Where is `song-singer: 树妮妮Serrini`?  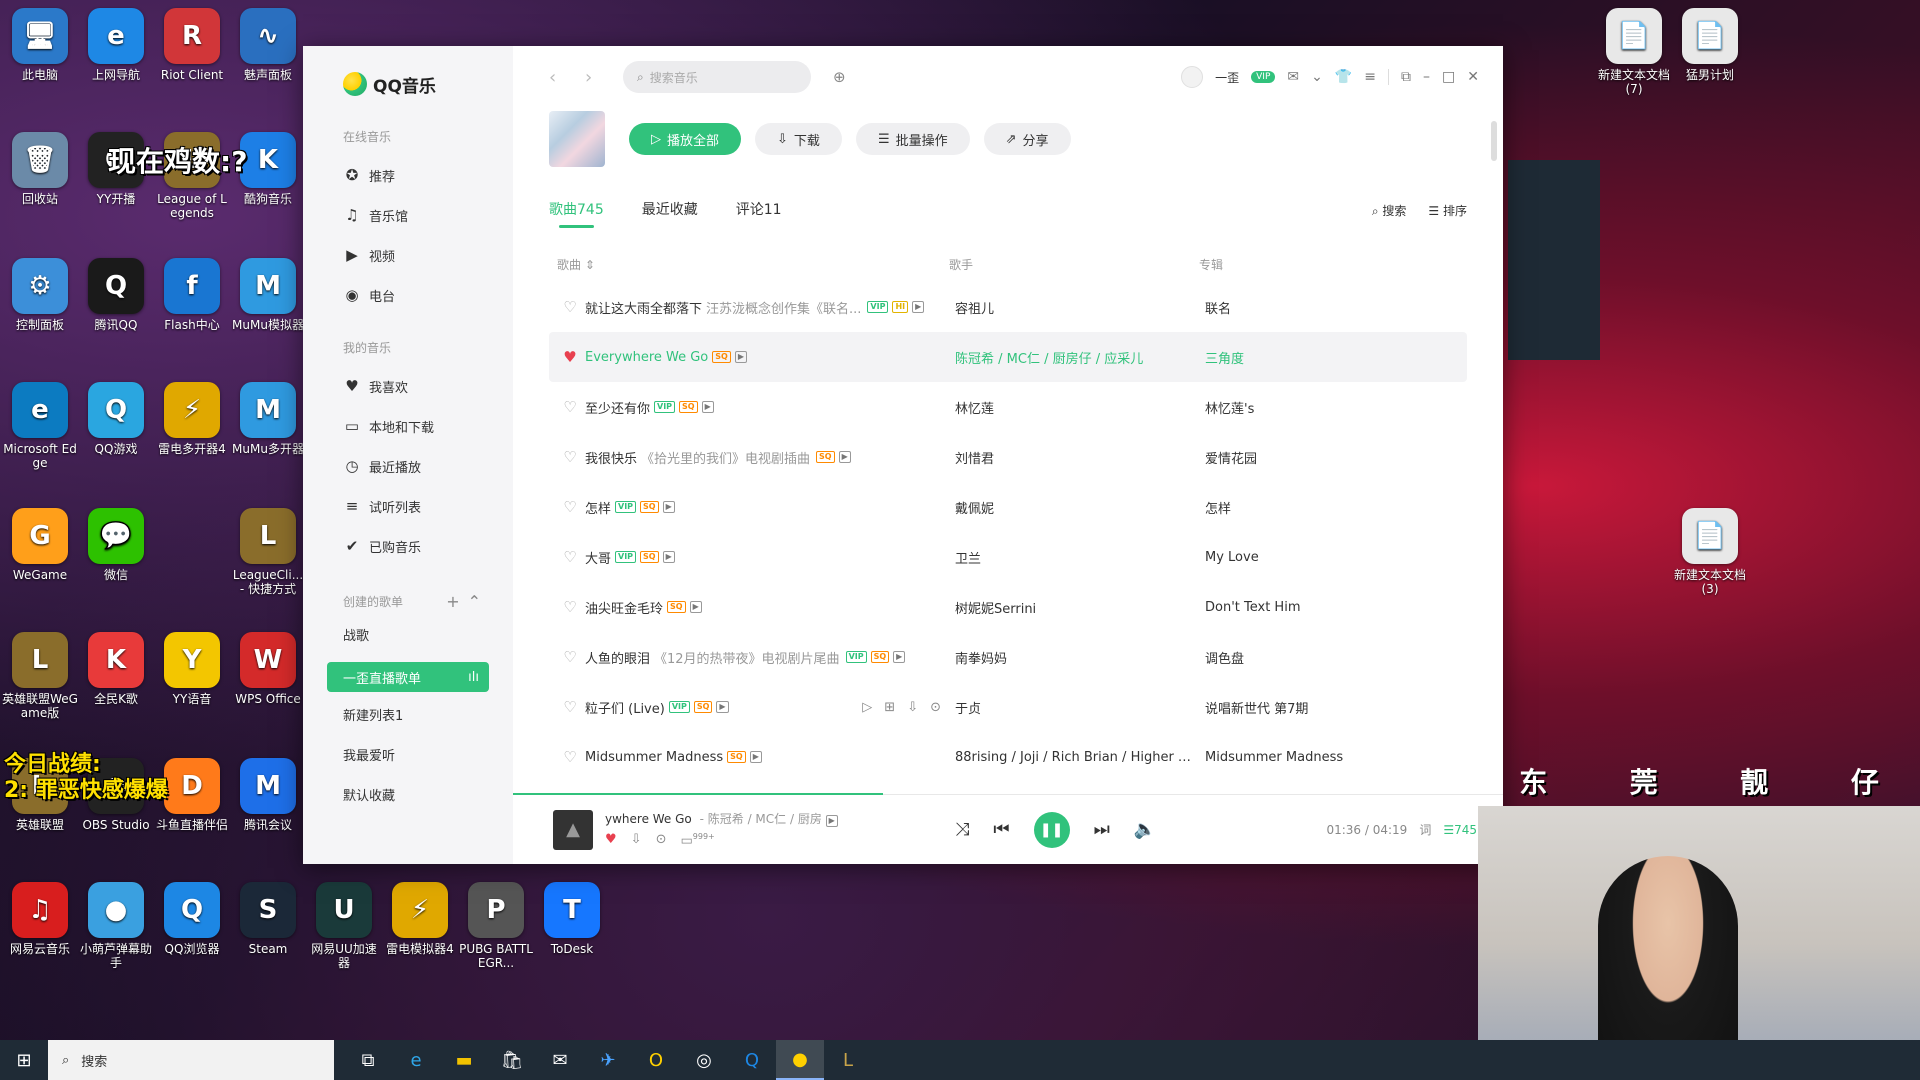 song-singer: 树妮妮Serrini is located at coordinates (1080, 607).